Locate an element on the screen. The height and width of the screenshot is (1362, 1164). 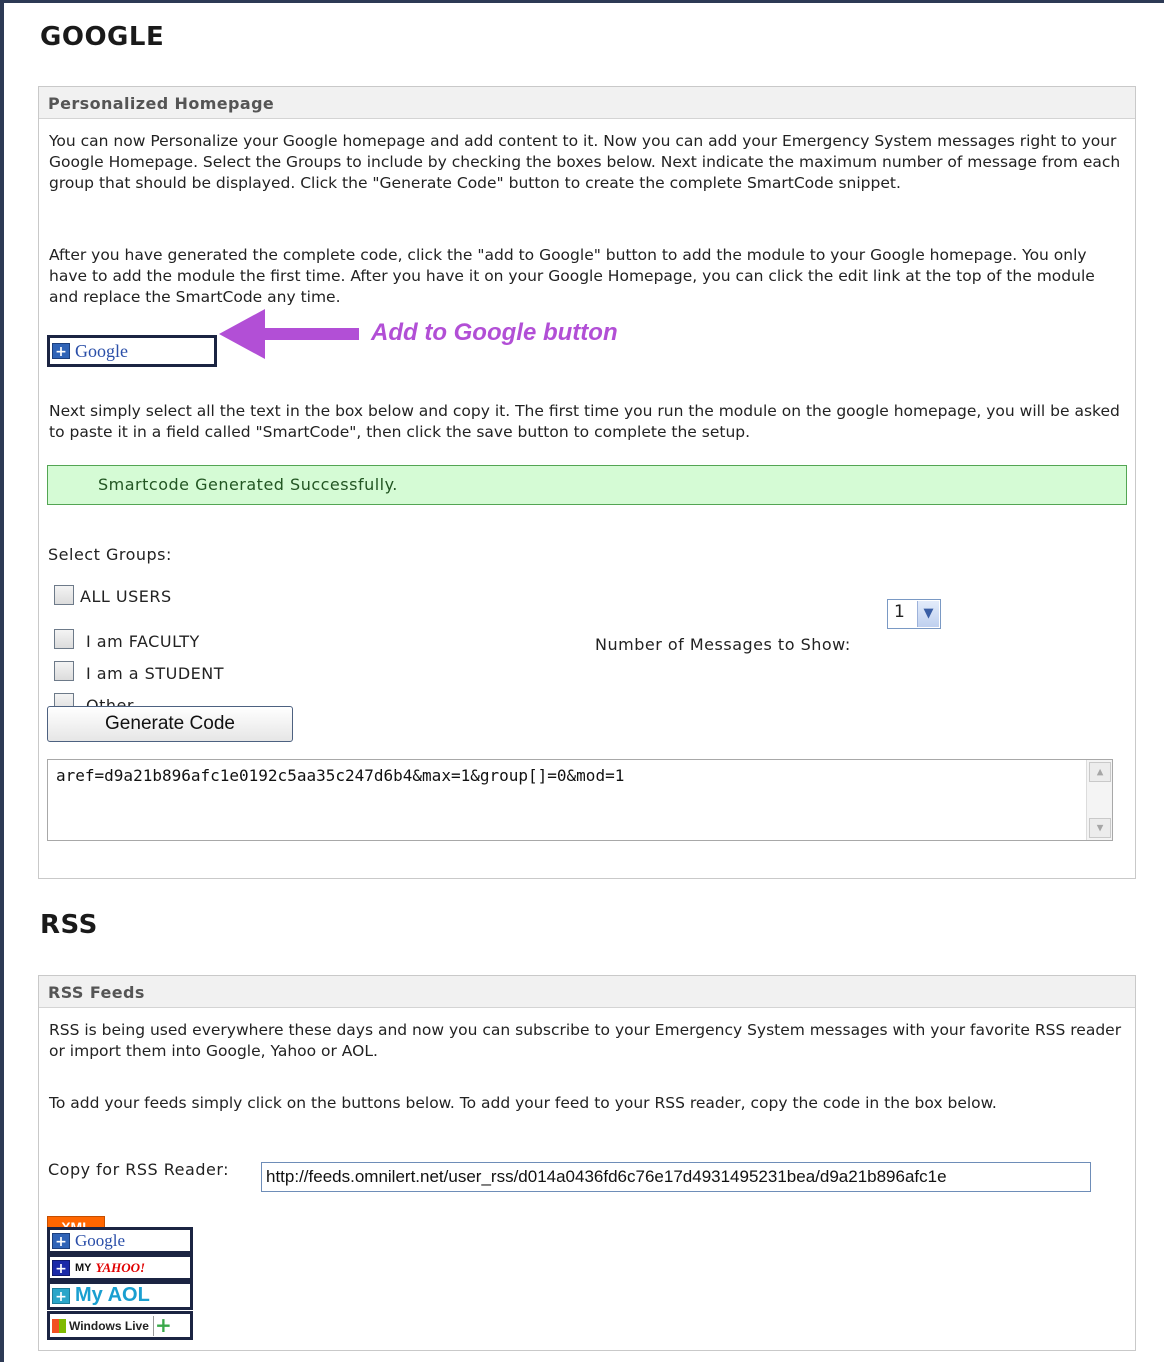
yahoo-logo-label: YAHOO! is located at coordinates (120, 1267).